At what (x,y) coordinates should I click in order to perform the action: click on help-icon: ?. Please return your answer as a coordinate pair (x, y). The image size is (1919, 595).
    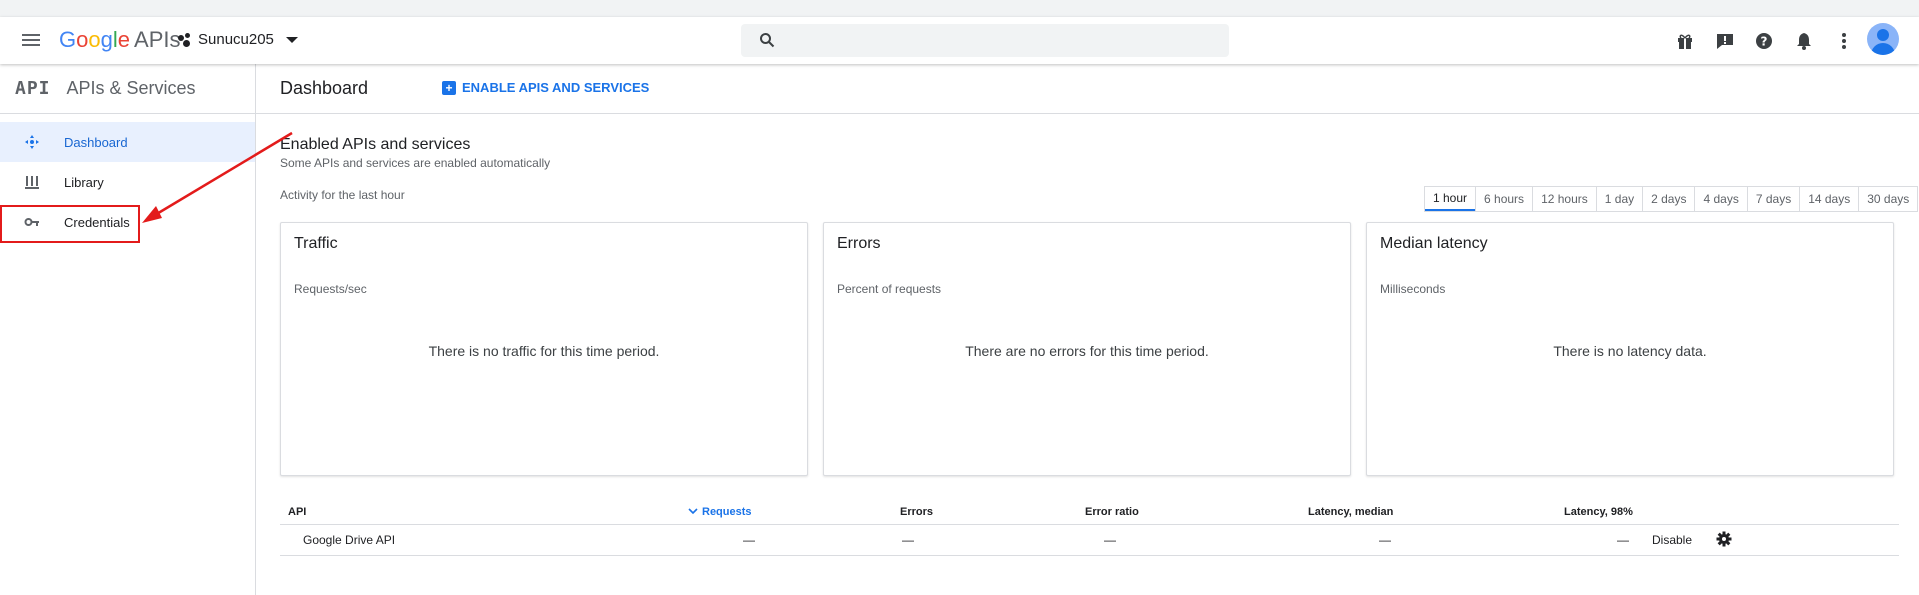
    Looking at the image, I should click on (1764, 41).